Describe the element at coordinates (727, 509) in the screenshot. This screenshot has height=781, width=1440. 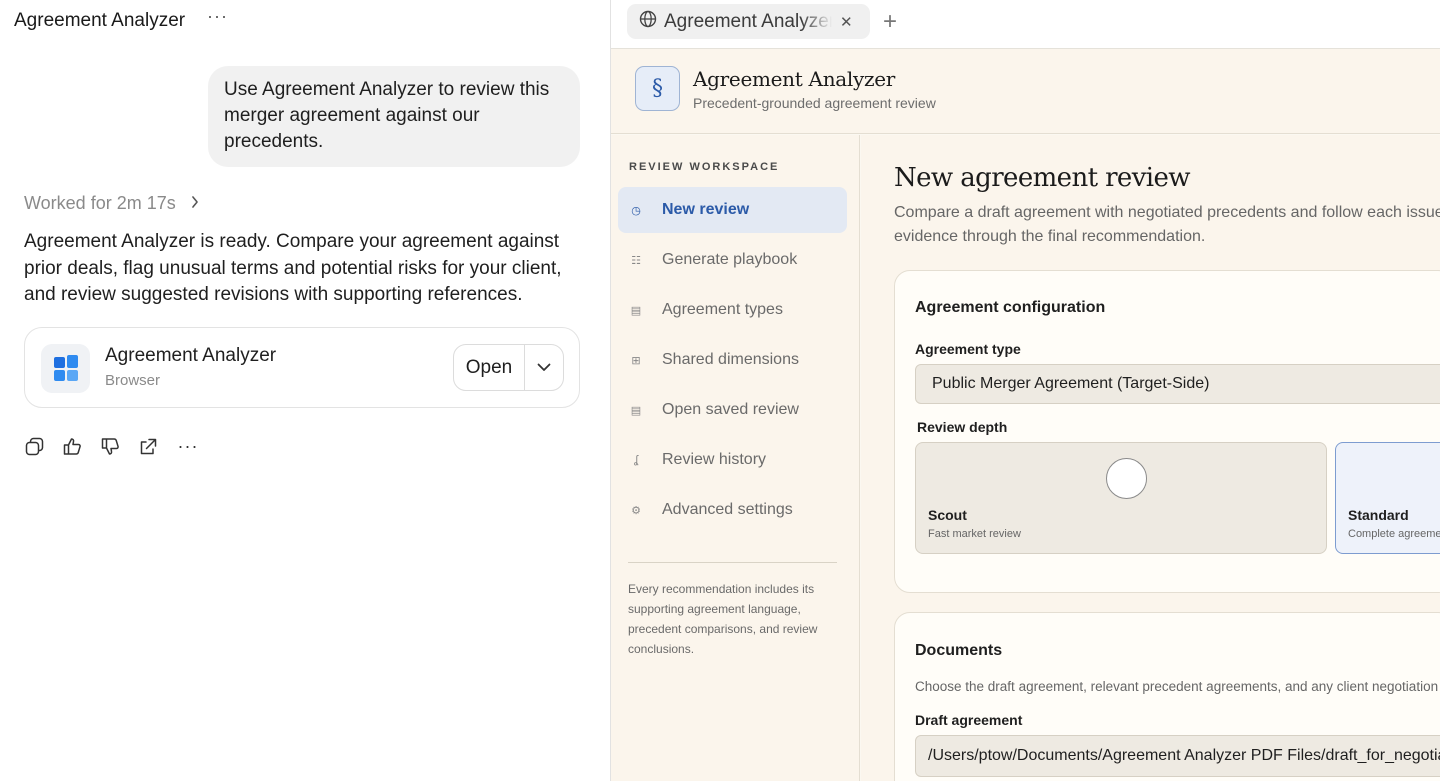
I see `sidebar-item-label: Advanced settings` at that location.